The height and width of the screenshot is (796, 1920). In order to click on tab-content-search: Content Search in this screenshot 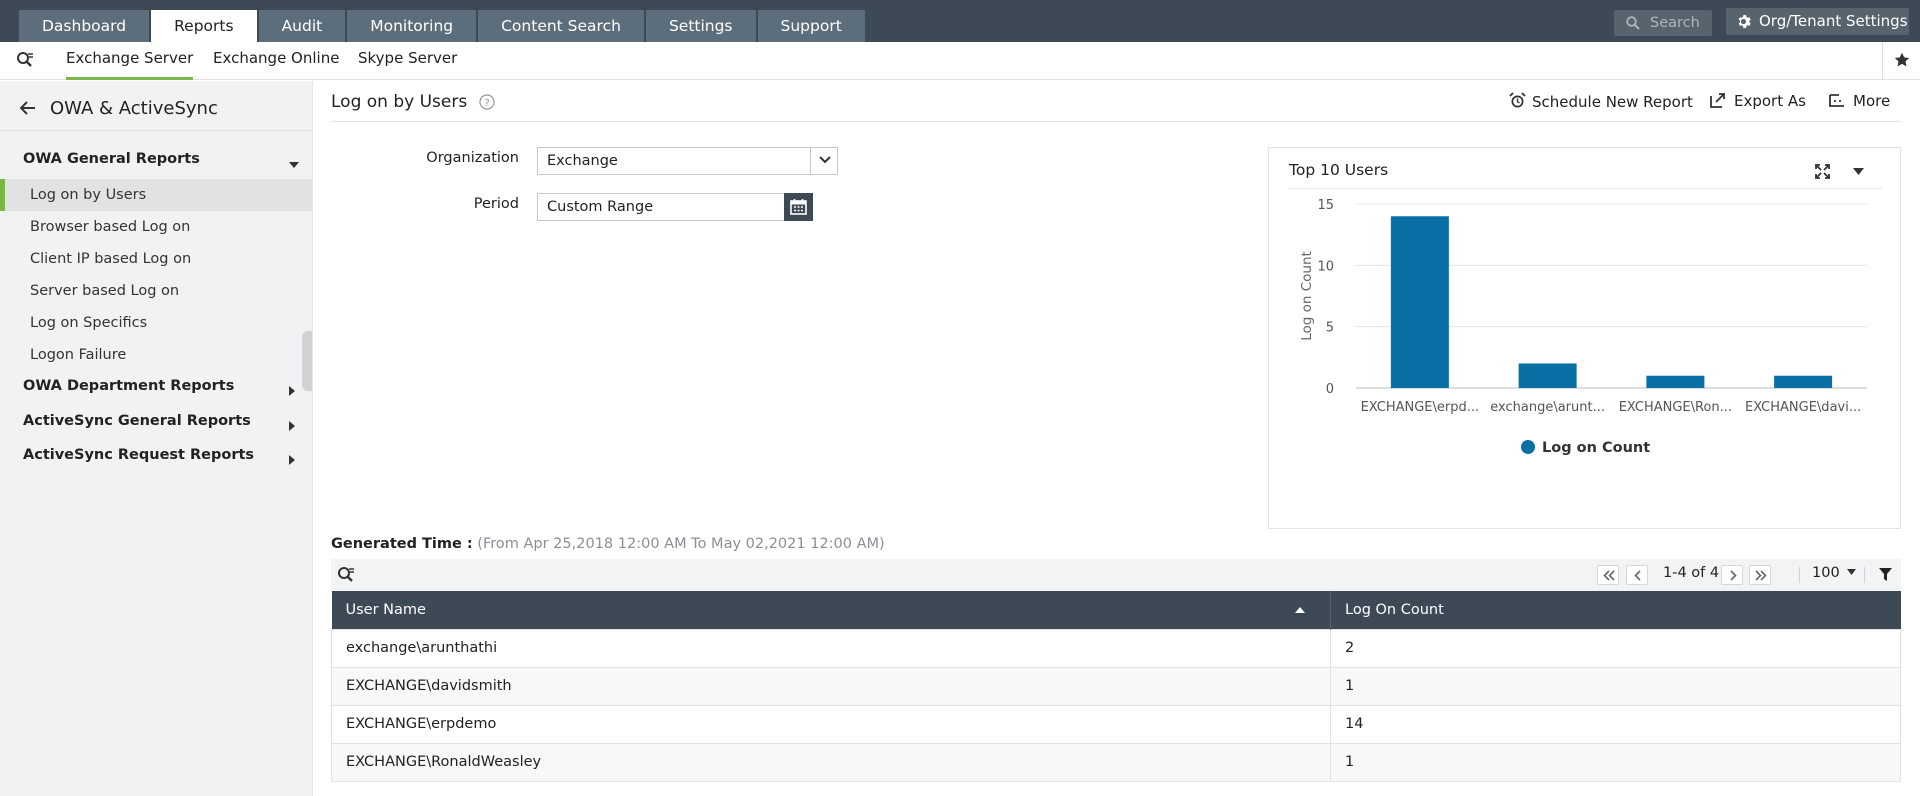, I will do `click(561, 26)`.